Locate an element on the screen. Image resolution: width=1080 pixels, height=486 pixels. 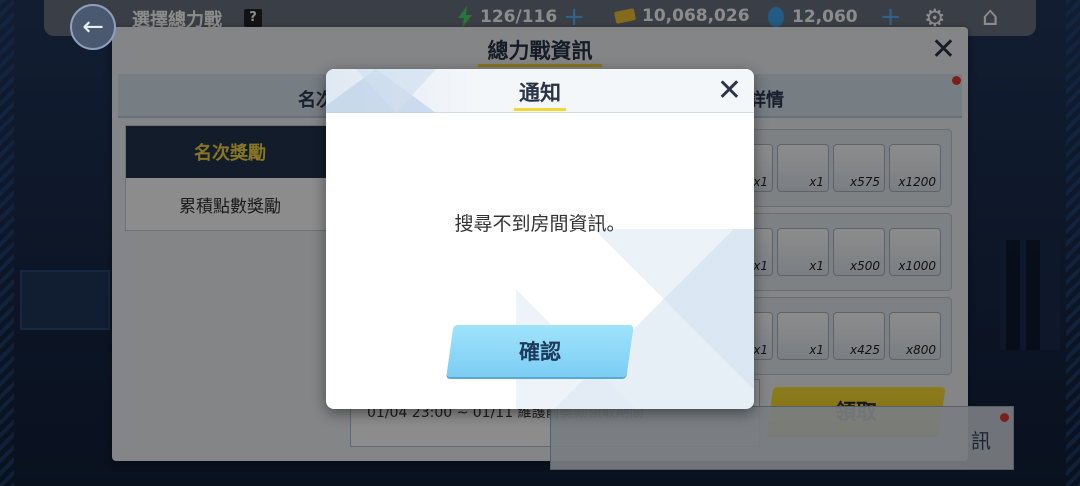
dialog-title-underline is located at coordinates (540, 109).